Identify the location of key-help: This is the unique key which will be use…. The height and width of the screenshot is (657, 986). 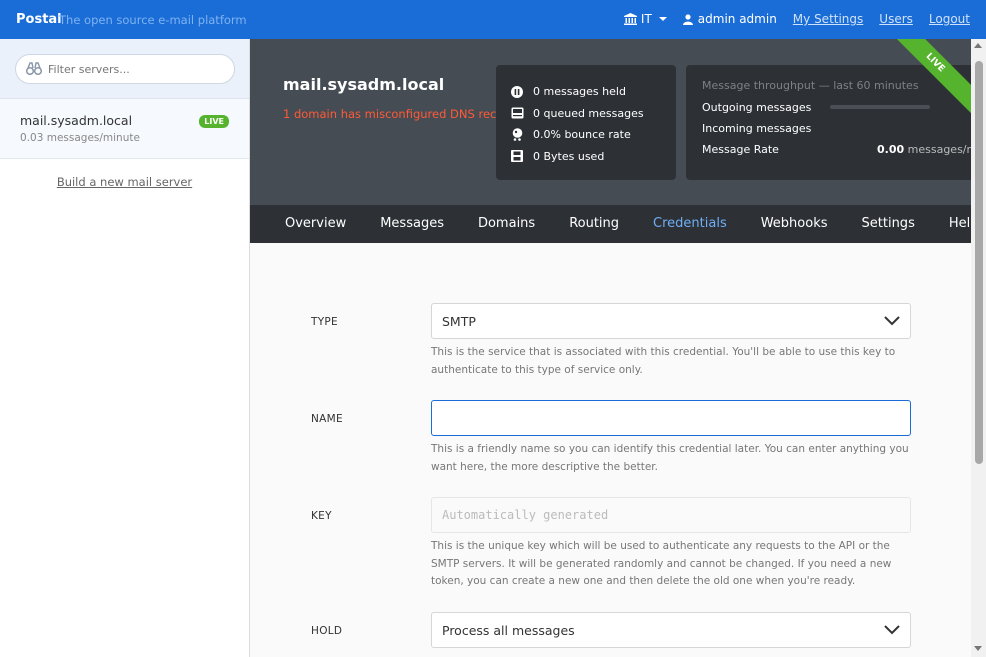
(661, 563).